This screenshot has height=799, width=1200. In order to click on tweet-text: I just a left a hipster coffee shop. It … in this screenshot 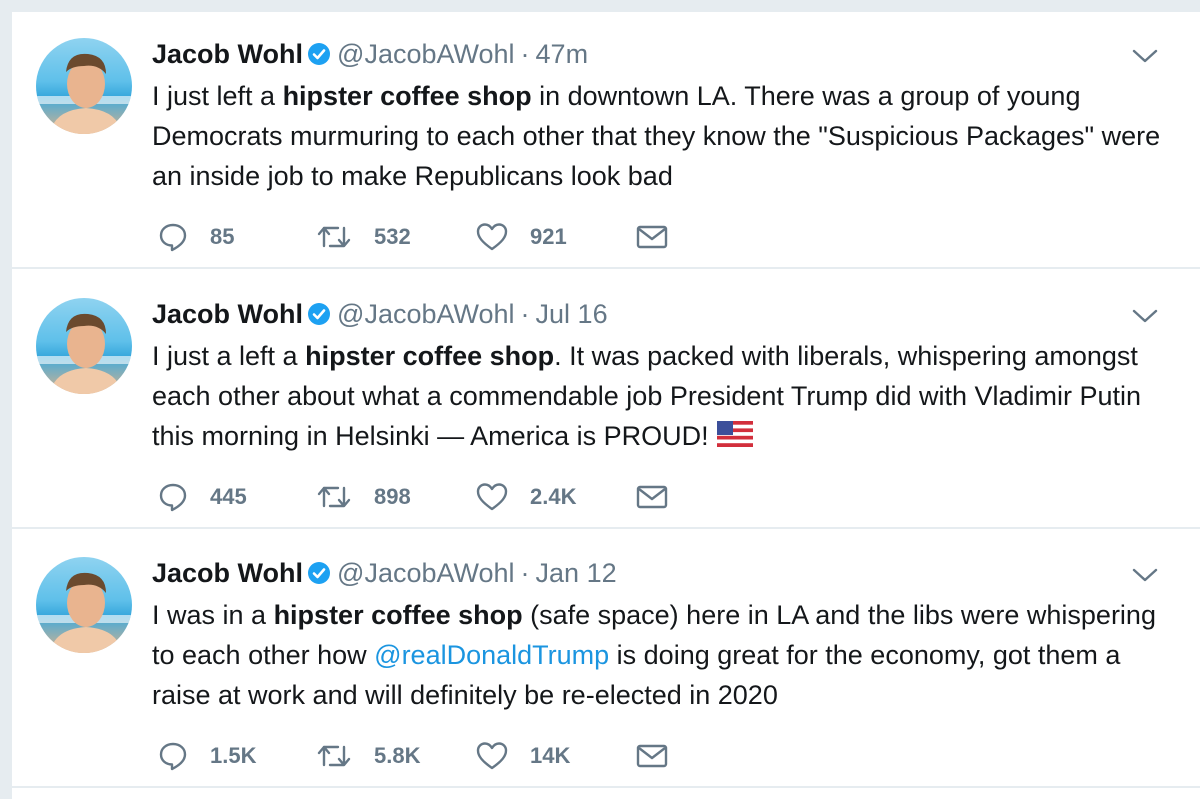, I will do `click(657, 397)`.